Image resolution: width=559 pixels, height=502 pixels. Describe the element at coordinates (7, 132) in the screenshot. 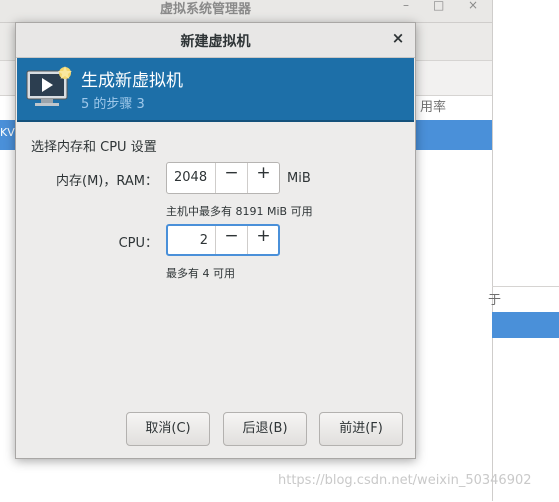

I see `vm-list-row-label: KV` at that location.